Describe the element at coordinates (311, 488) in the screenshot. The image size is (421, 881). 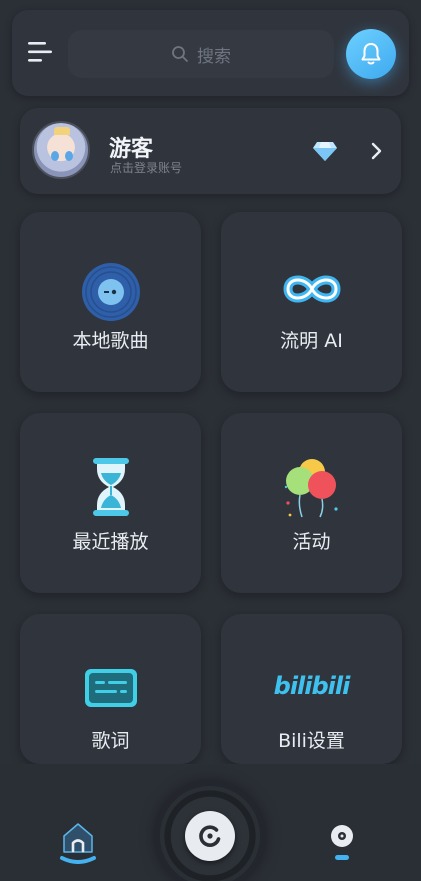
I see `balloons-icon` at that location.